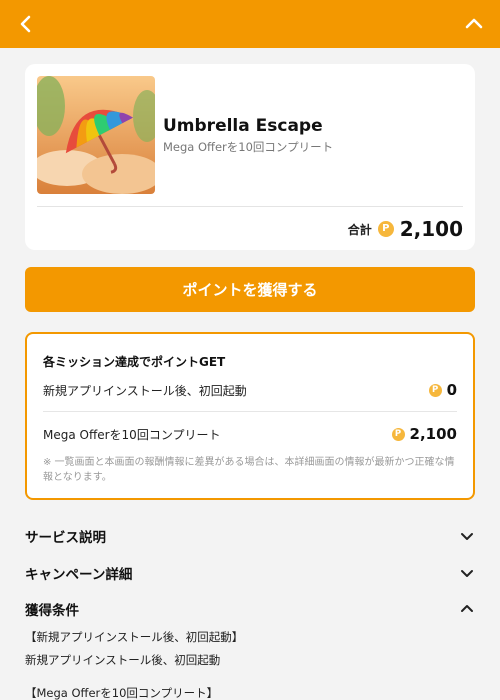 Image resolution: width=500 pixels, height=700 pixels. Describe the element at coordinates (250, 24) in the screenshot. I see `top-bar` at that location.